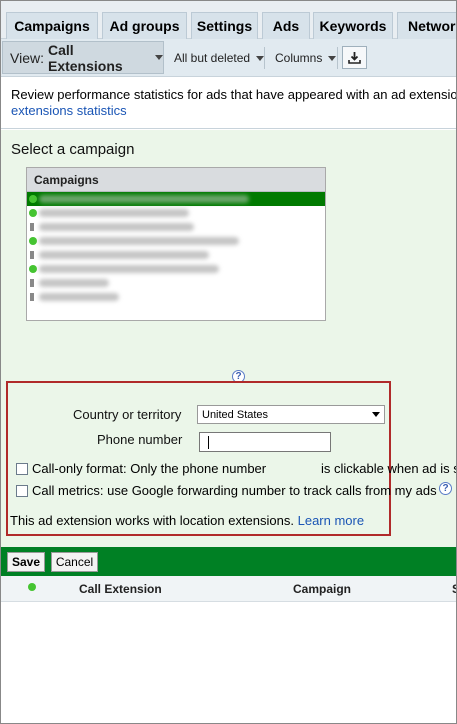  Describe the element at coordinates (212, 58) in the screenshot. I see `filter-label: All but deleted` at that location.